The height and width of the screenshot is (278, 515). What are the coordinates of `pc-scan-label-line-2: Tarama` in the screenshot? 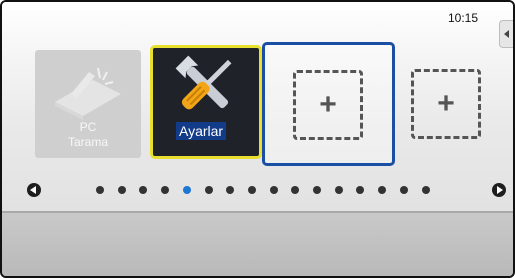 It's located at (87, 142).